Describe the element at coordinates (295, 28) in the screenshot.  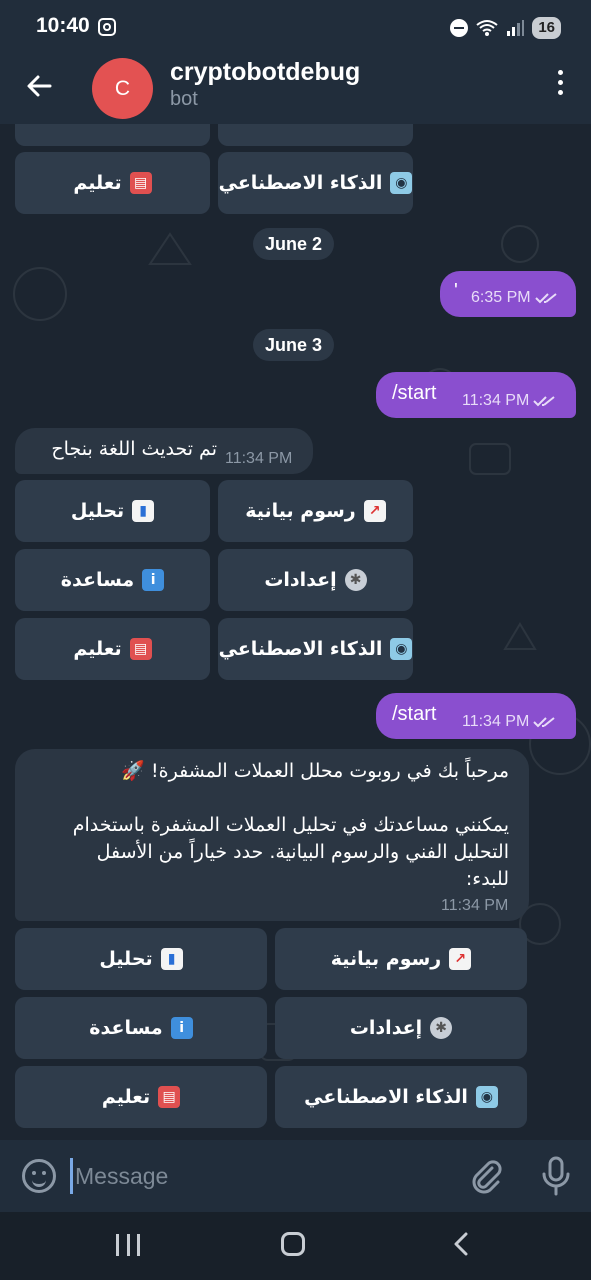
I see `status-bar: 10:40 16` at that location.